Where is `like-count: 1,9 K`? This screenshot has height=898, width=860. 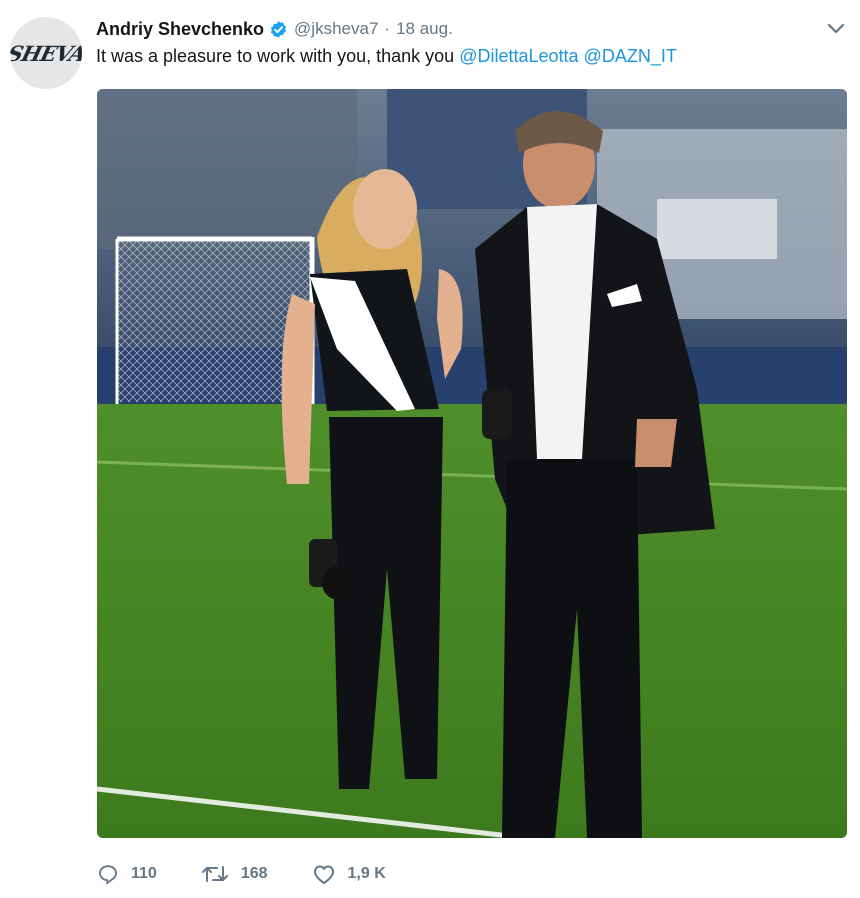
like-count: 1,9 K is located at coordinates (366, 873).